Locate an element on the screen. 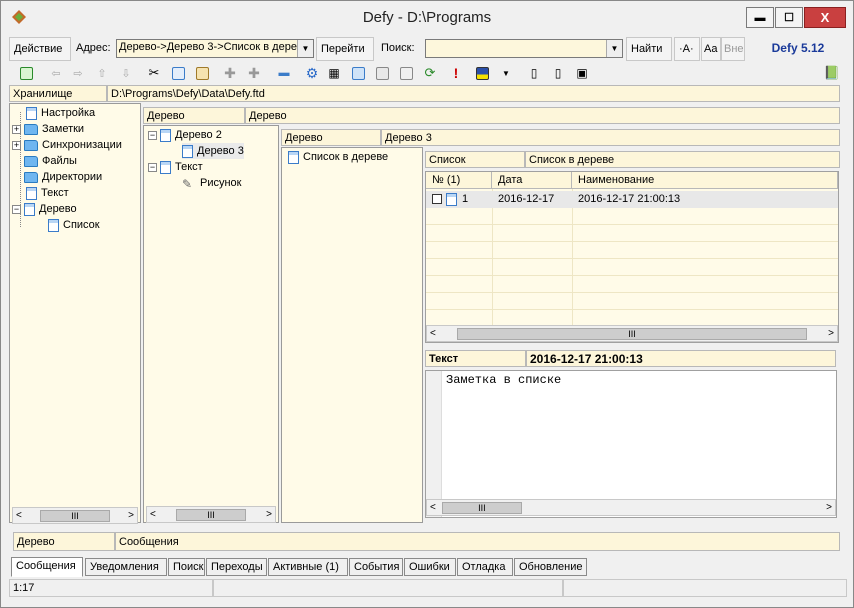  down-icon: ⇩ is located at coordinates (126, 73).